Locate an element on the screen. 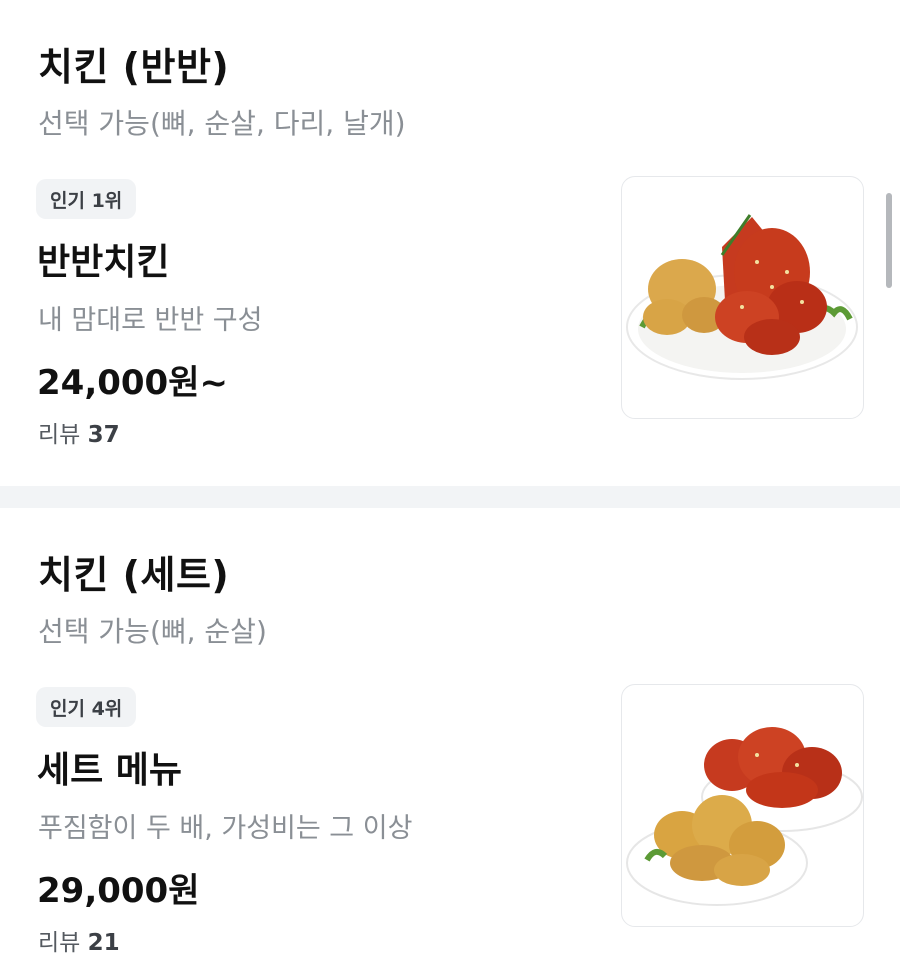 This screenshot has width=900, height=972. section-subtitle: 선택 가능(뼈, 순살) is located at coordinates (152, 631).